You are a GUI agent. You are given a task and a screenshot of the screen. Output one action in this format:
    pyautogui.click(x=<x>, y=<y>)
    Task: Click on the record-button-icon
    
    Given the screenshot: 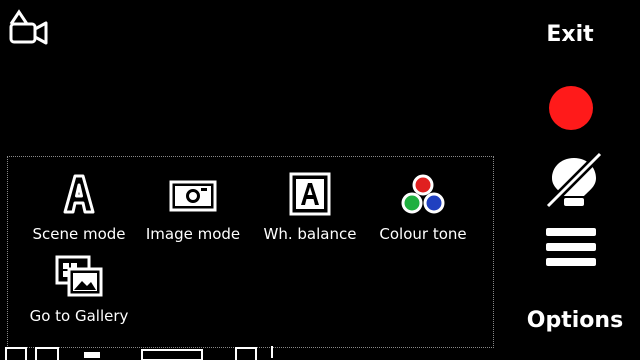 What is the action you would take?
    pyautogui.click(x=571, y=108)
    